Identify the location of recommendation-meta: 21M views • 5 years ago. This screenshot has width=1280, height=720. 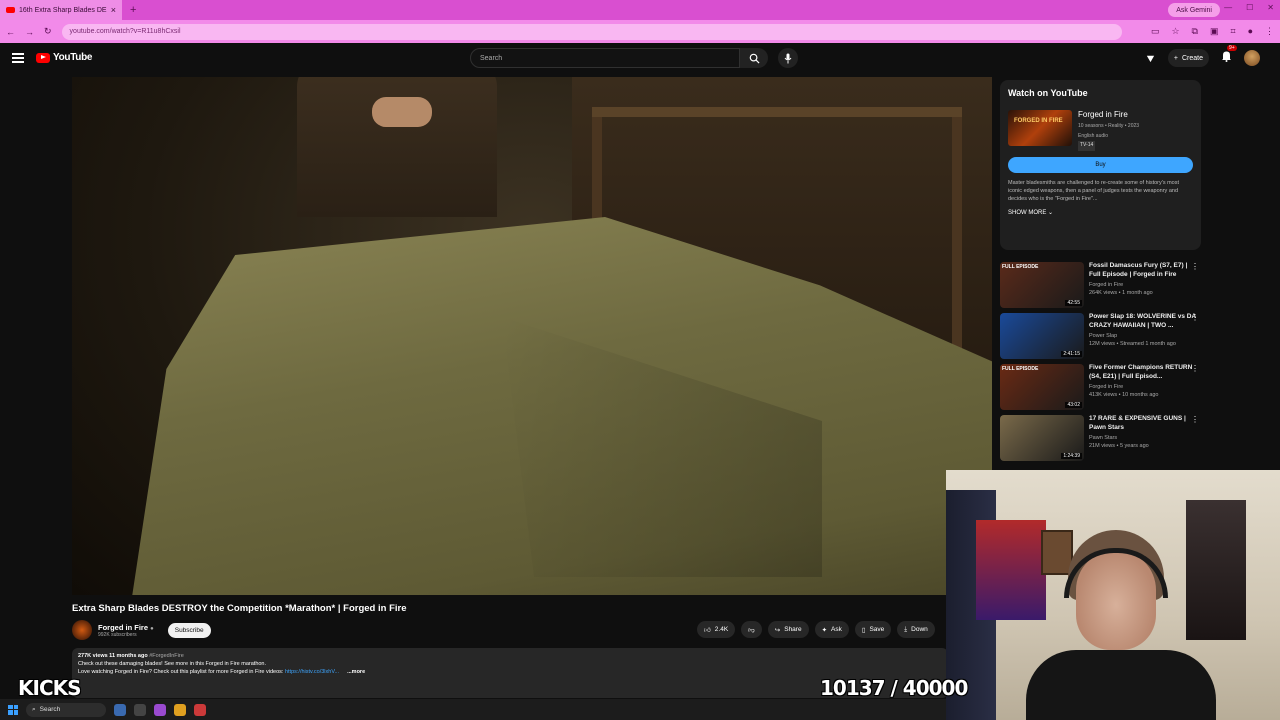
(1119, 445).